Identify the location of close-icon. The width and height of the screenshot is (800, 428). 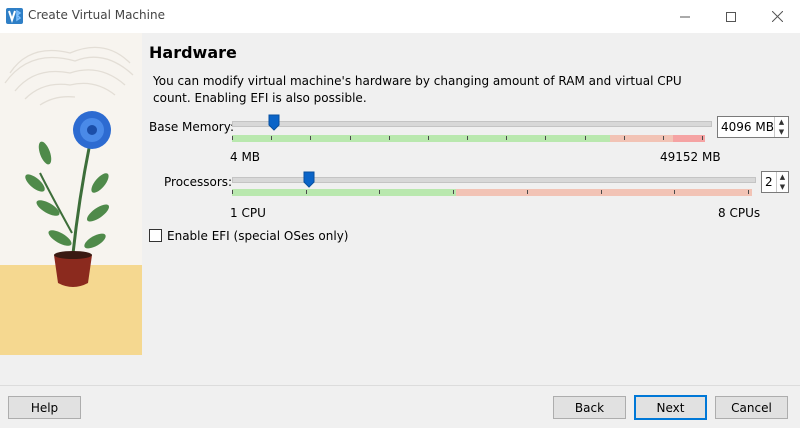
(777, 16).